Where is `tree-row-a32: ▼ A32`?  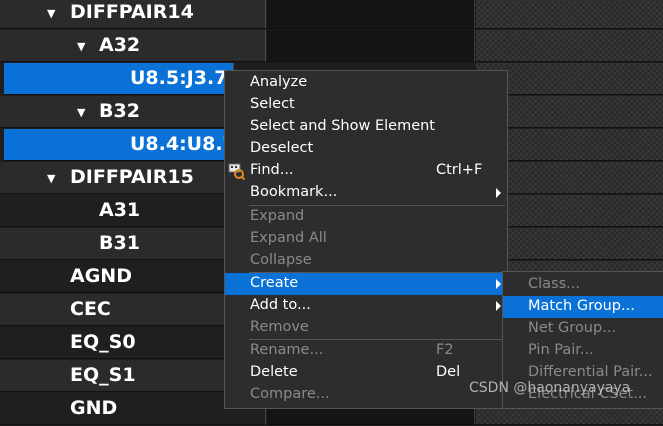 tree-row-a32: ▼ A32 is located at coordinates (331, 46).